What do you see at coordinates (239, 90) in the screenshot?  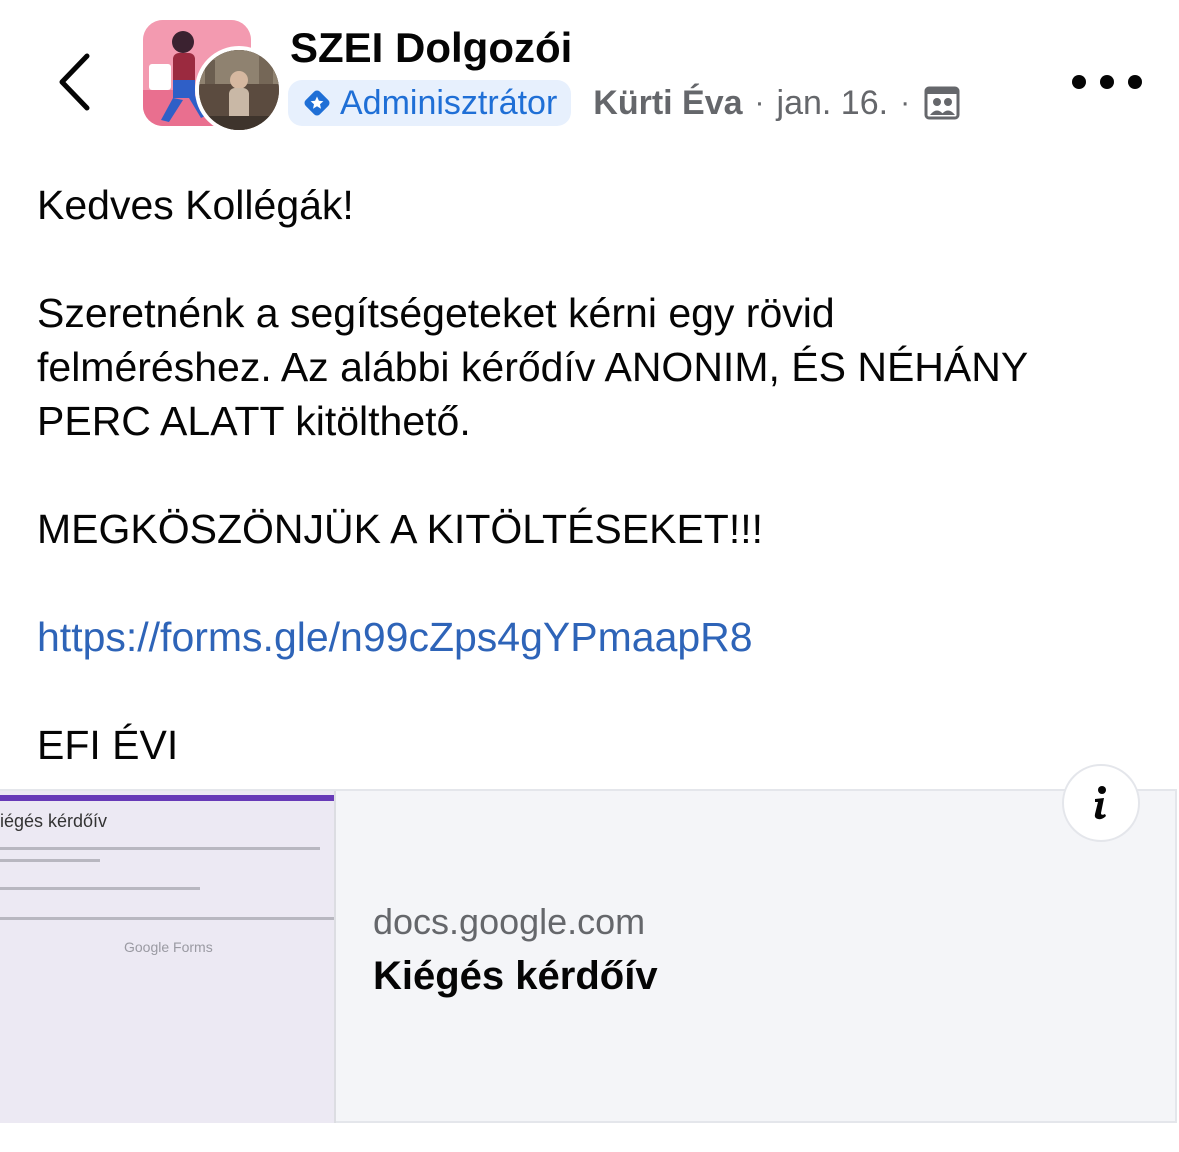 I see `user-avatar` at bounding box center [239, 90].